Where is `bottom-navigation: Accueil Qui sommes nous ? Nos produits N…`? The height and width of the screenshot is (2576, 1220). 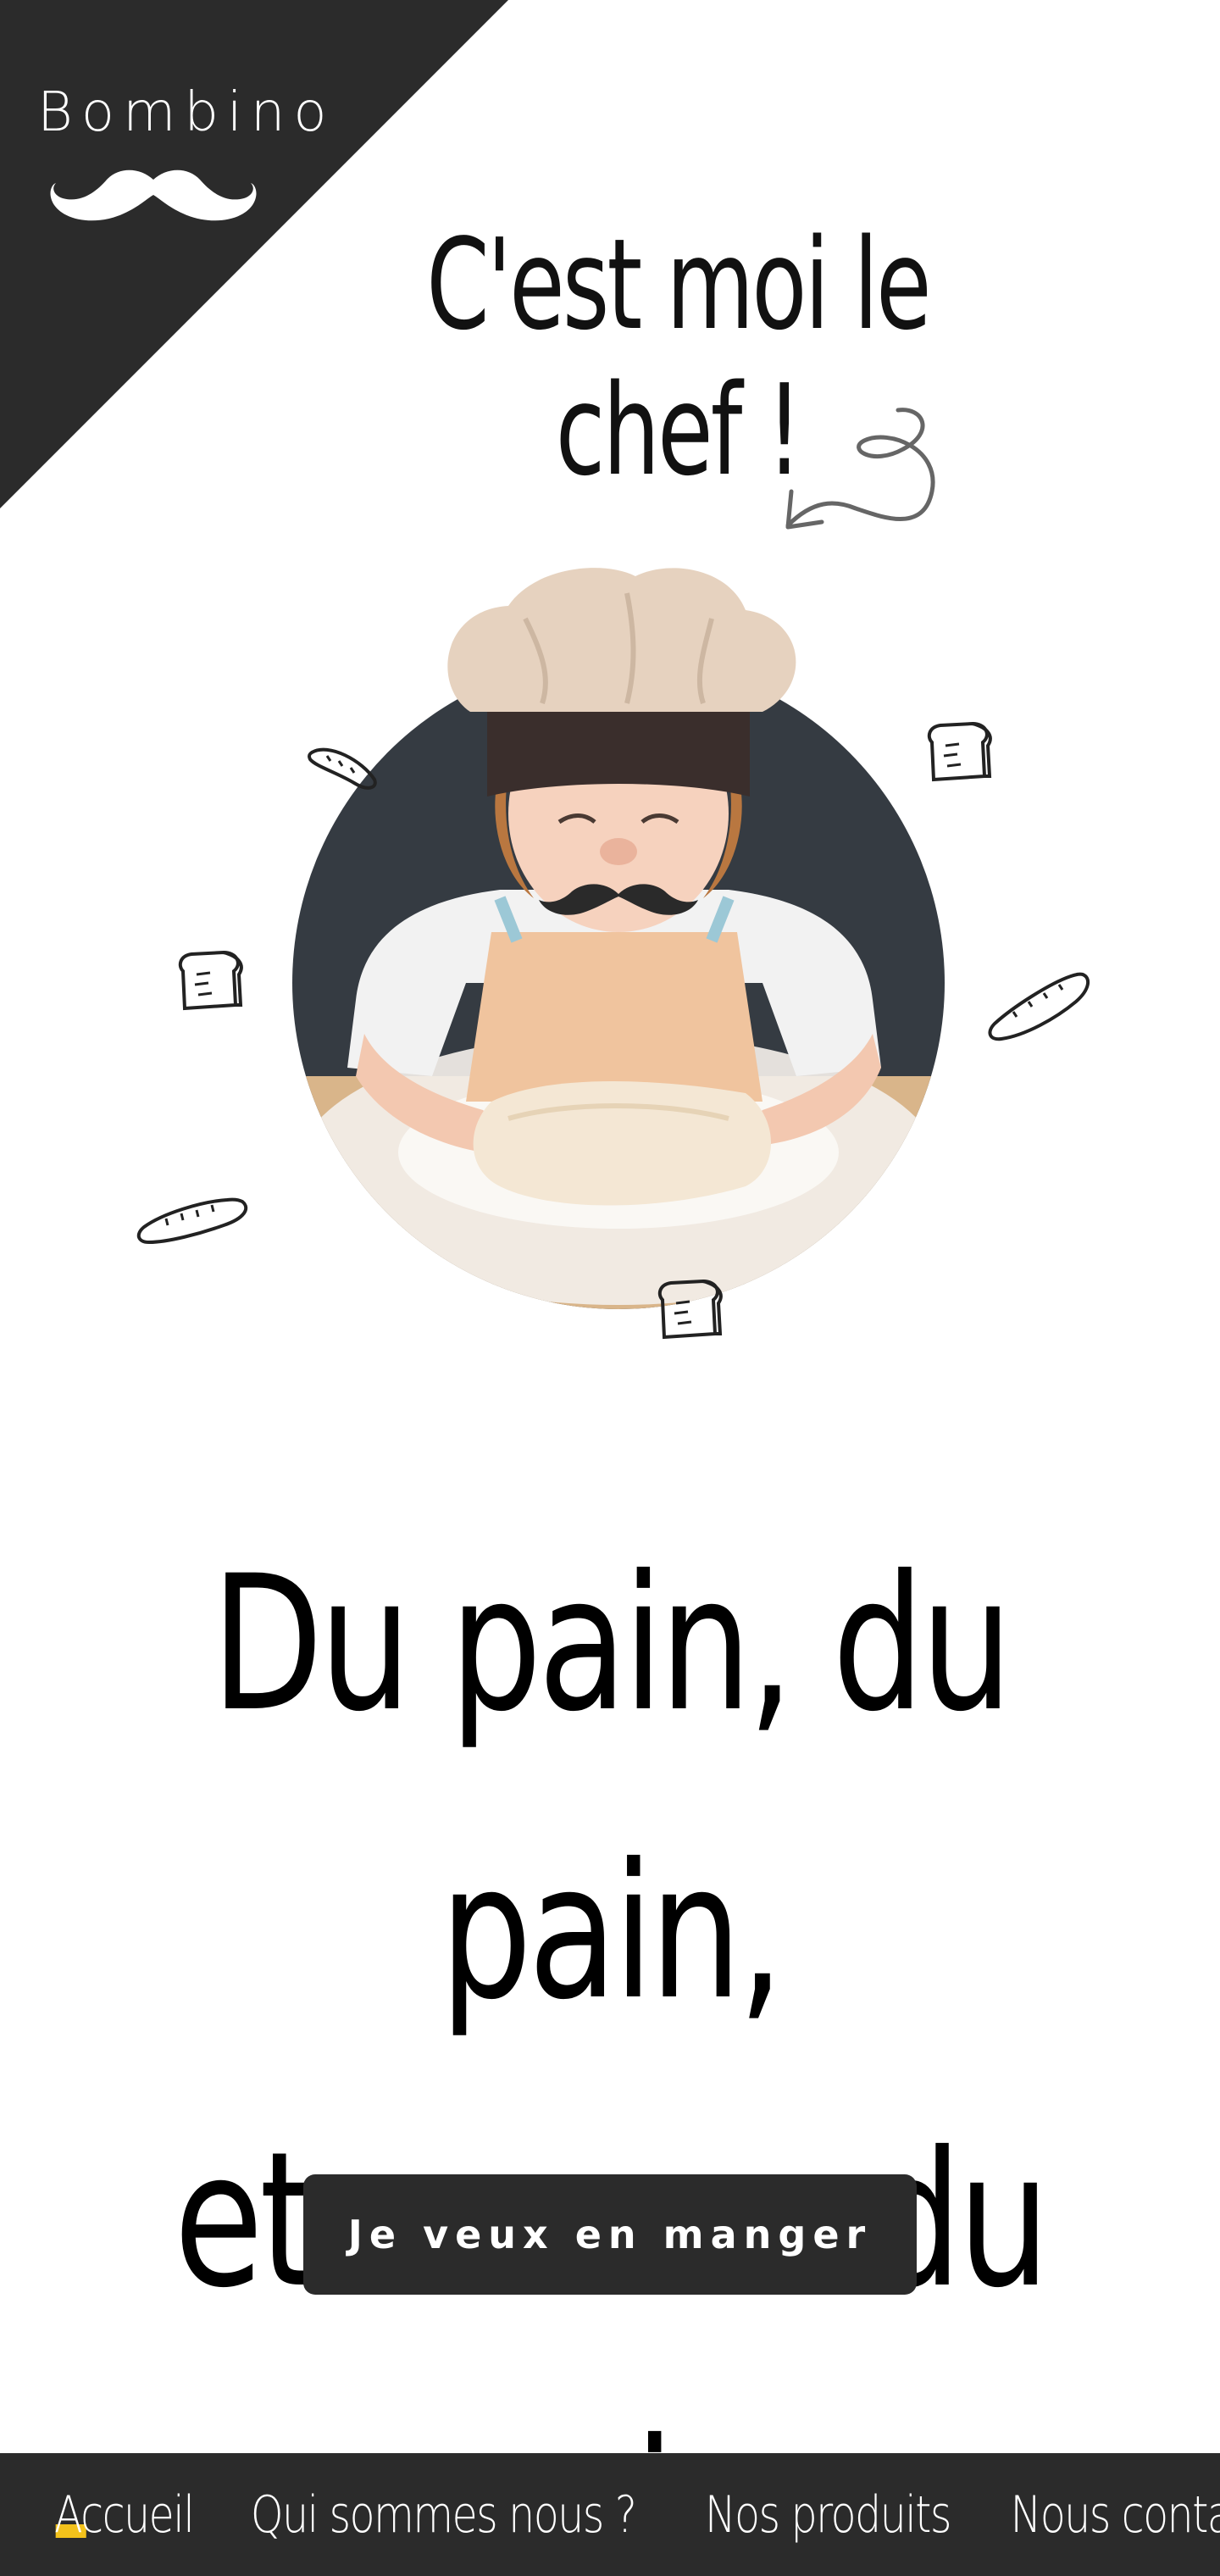 bottom-navigation: Accueil Qui sommes nous ? Nos produits N… is located at coordinates (610, 2514).